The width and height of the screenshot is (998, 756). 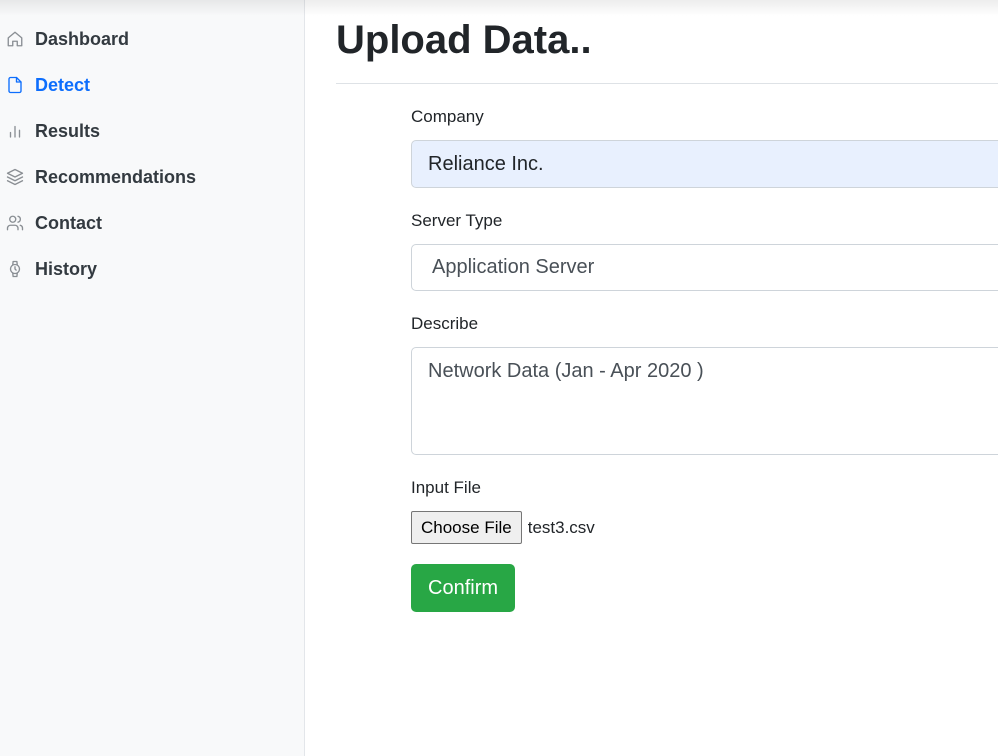 What do you see at coordinates (457, 220) in the screenshot?
I see `server-type-label: Server Type` at bounding box center [457, 220].